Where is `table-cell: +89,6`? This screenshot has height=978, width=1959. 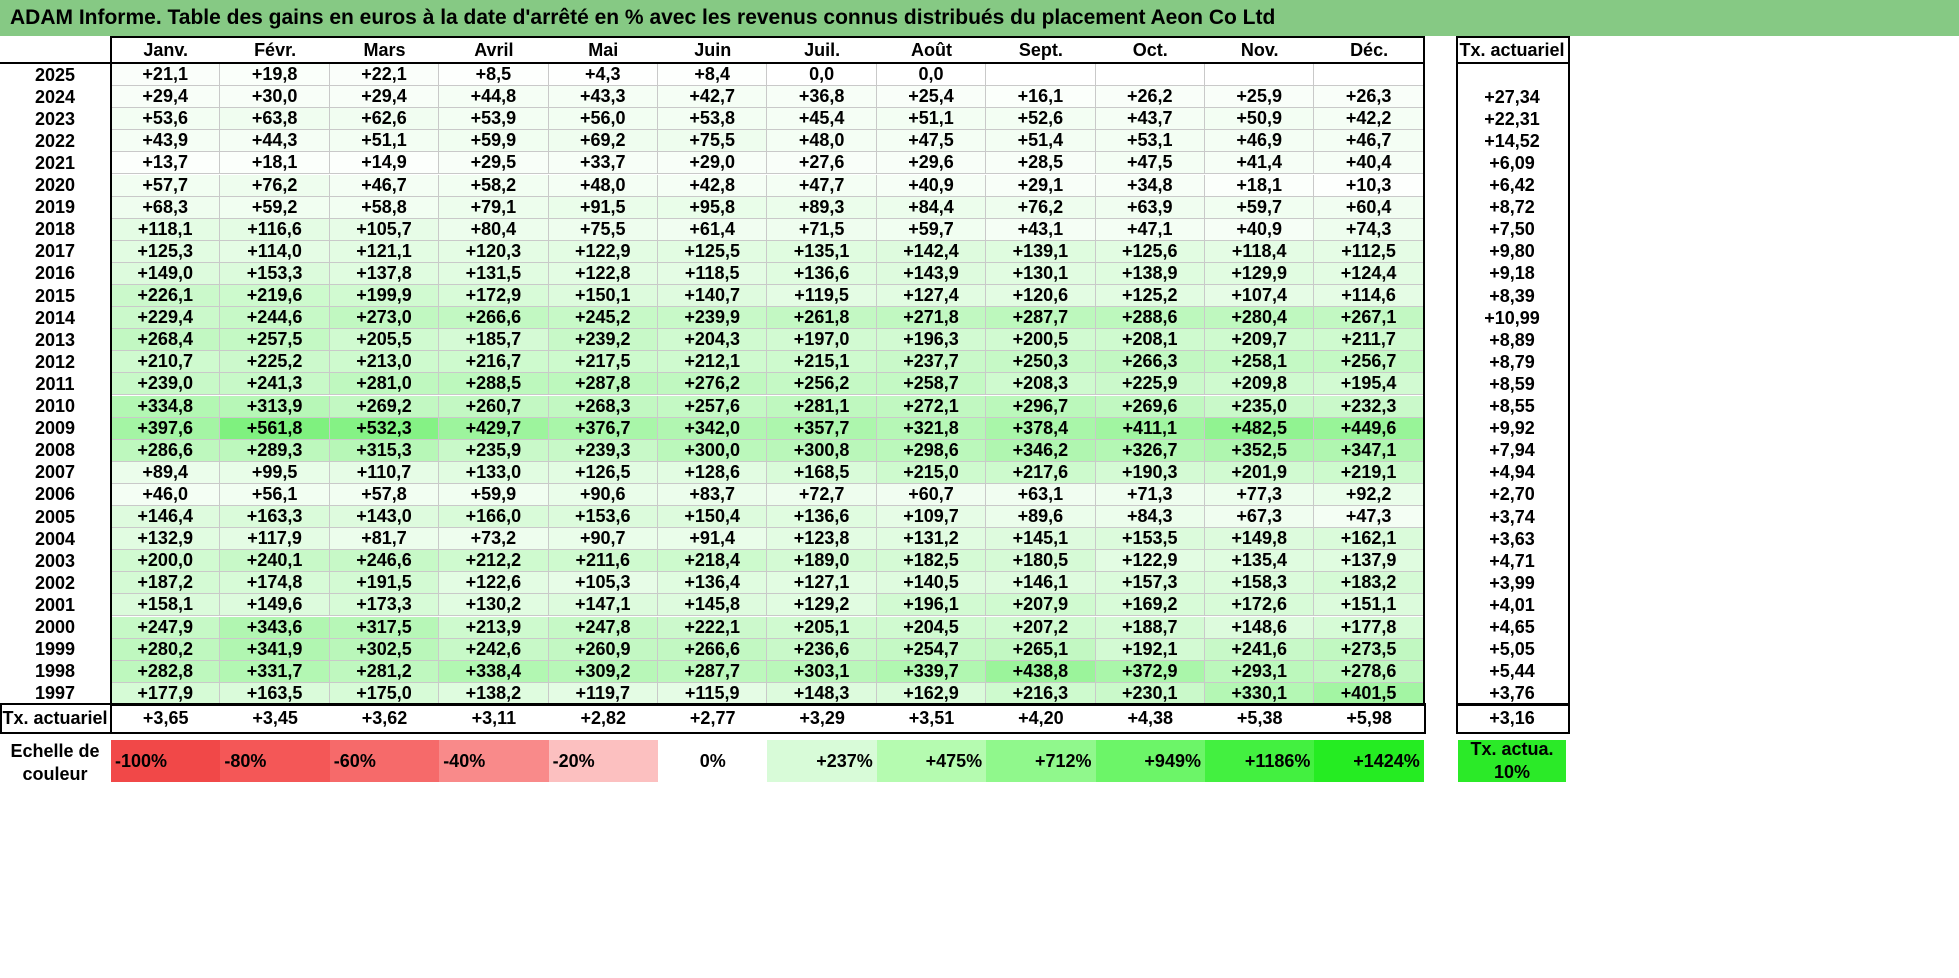
table-cell: +89,6 is located at coordinates (1041, 517).